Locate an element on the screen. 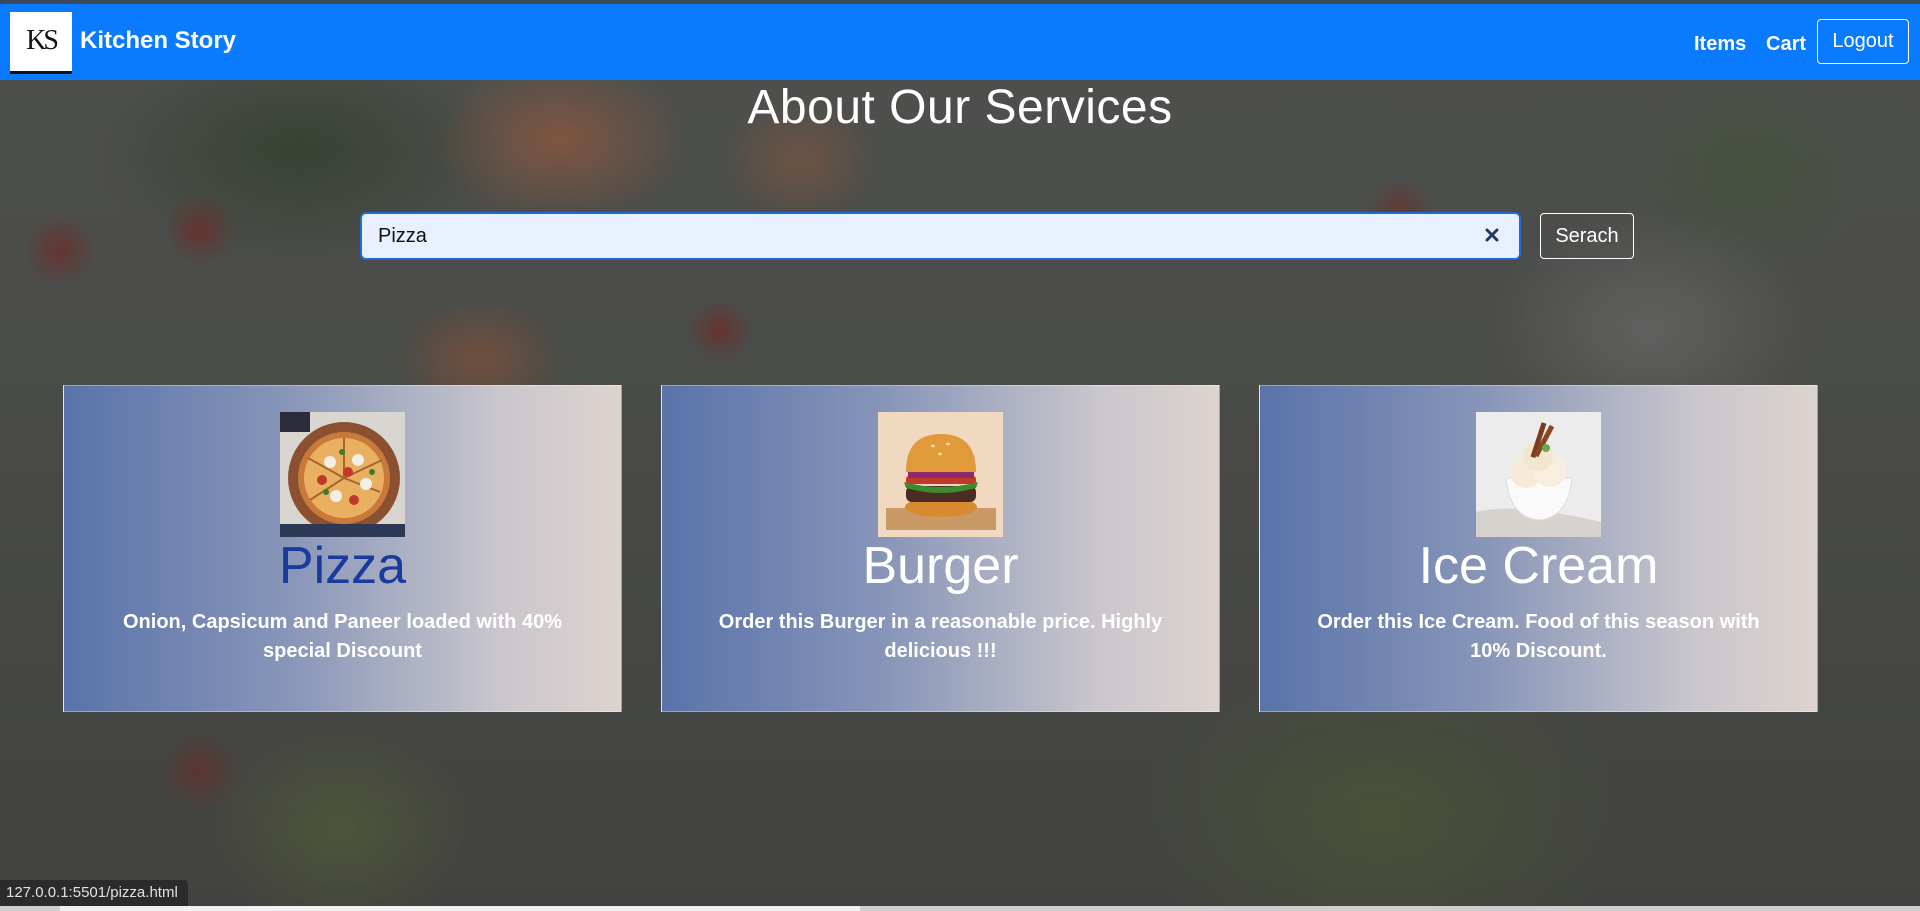 This screenshot has width=1920, height=911. card-title: Pizza is located at coordinates (342, 566).